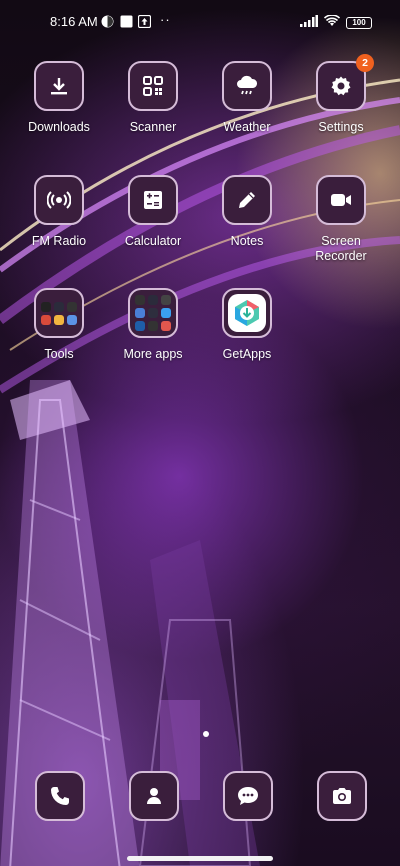 This screenshot has height=866, width=400. What do you see at coordinates (247, 200) in the screenshot?
I see `pencil-icon` at bounding box center [247, 200].